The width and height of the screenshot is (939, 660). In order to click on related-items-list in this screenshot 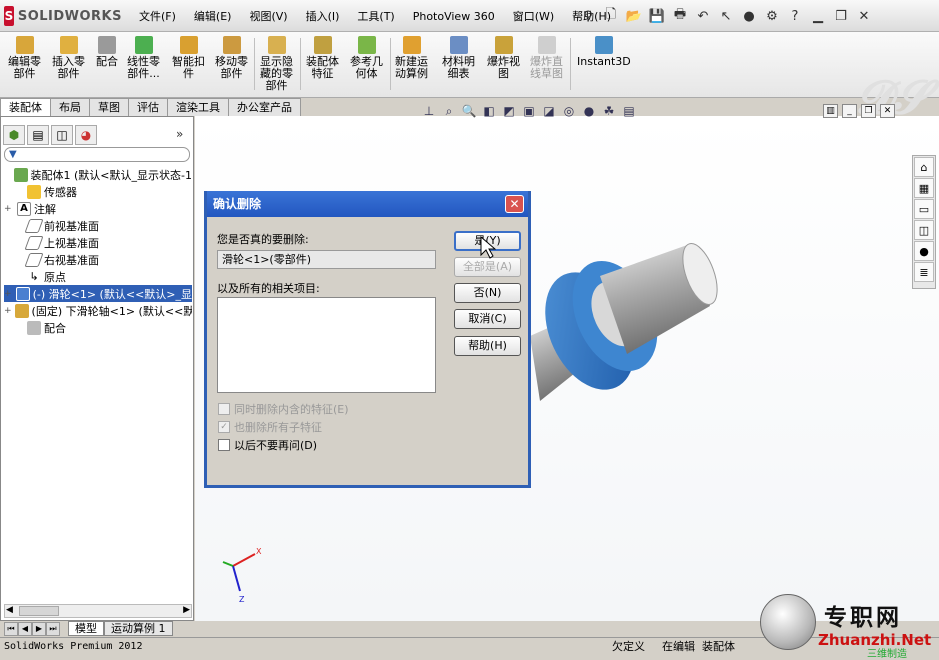, I will do `click(326, 345)`.